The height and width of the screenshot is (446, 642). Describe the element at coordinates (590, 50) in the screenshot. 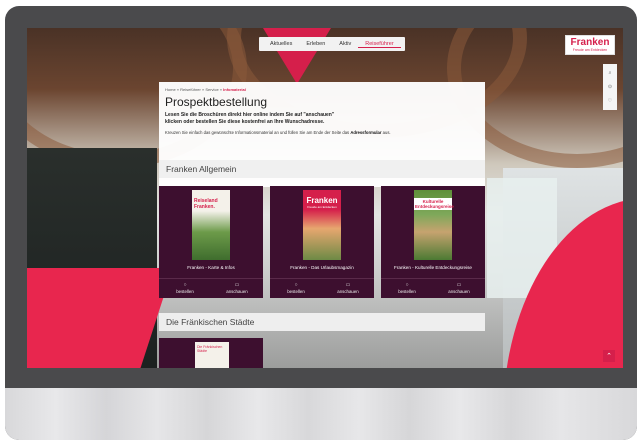

I see `logo-tagline: Freude am Entdecken` at that location.